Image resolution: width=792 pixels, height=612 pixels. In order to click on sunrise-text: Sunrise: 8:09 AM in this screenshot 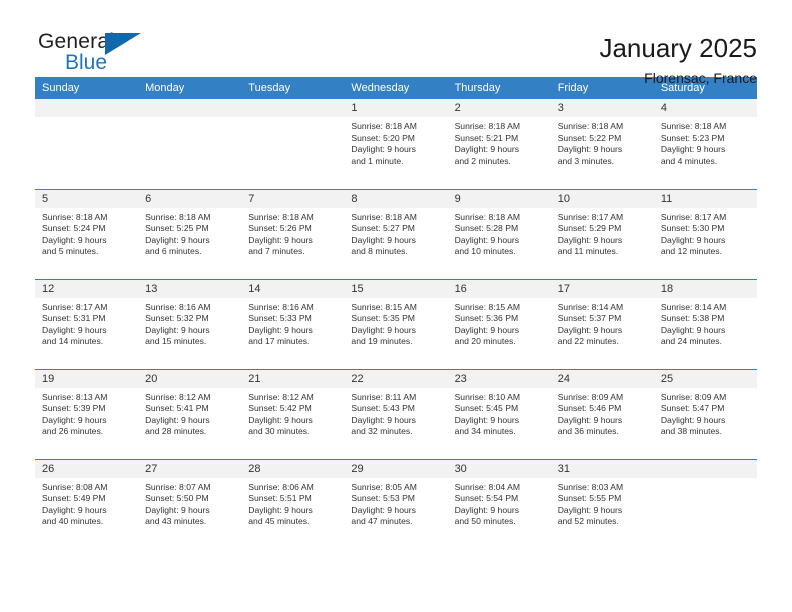, I will do `click(693, 396)`.